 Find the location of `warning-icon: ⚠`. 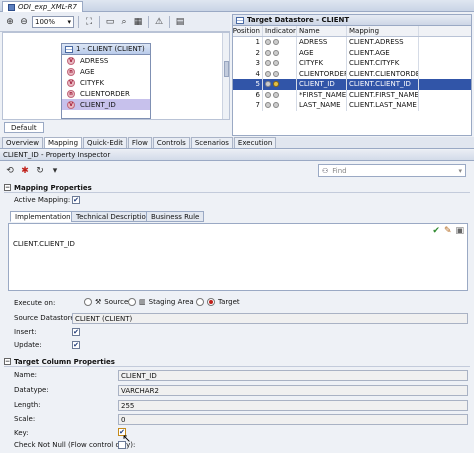

warning-icon: ⚠ is located at coordinates (159, 22).